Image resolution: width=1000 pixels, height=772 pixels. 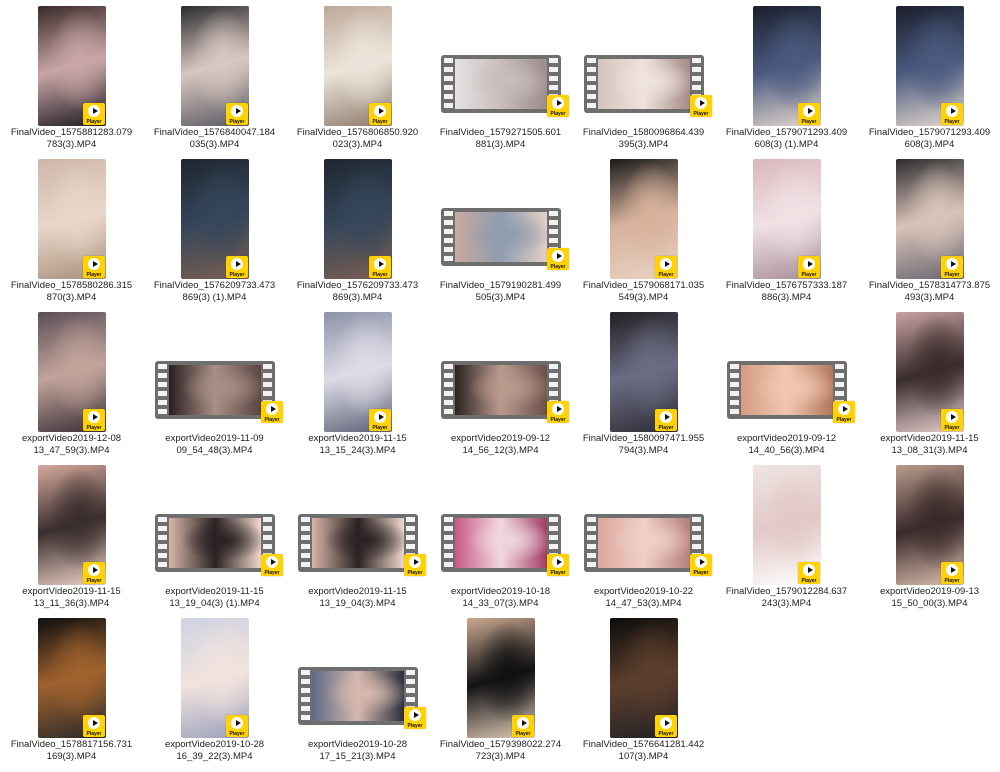 What do you see at coordinates (643, 144) in the screenshot?
I see `file-name-line-2: 395(3).MP4` at bounding box center [643, 144].